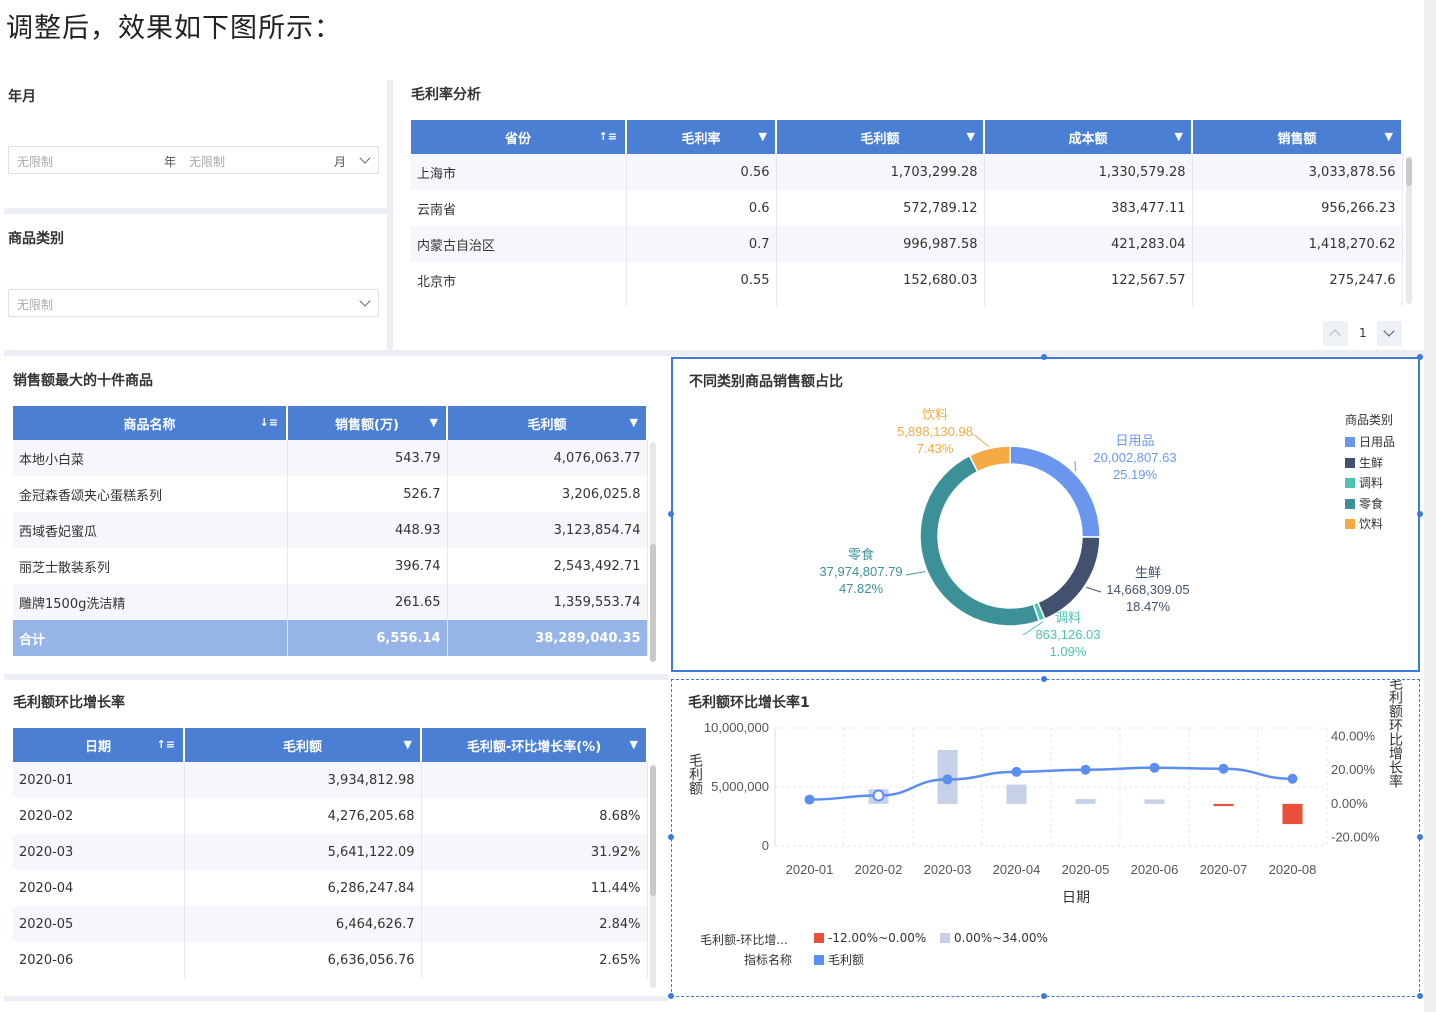 The height and width of the screenshot is (1012, 1436). I want to click on table-row: 金冠森香颂夹心蛋糕系列 526.7 3,206,025.8, so click(330, 494).